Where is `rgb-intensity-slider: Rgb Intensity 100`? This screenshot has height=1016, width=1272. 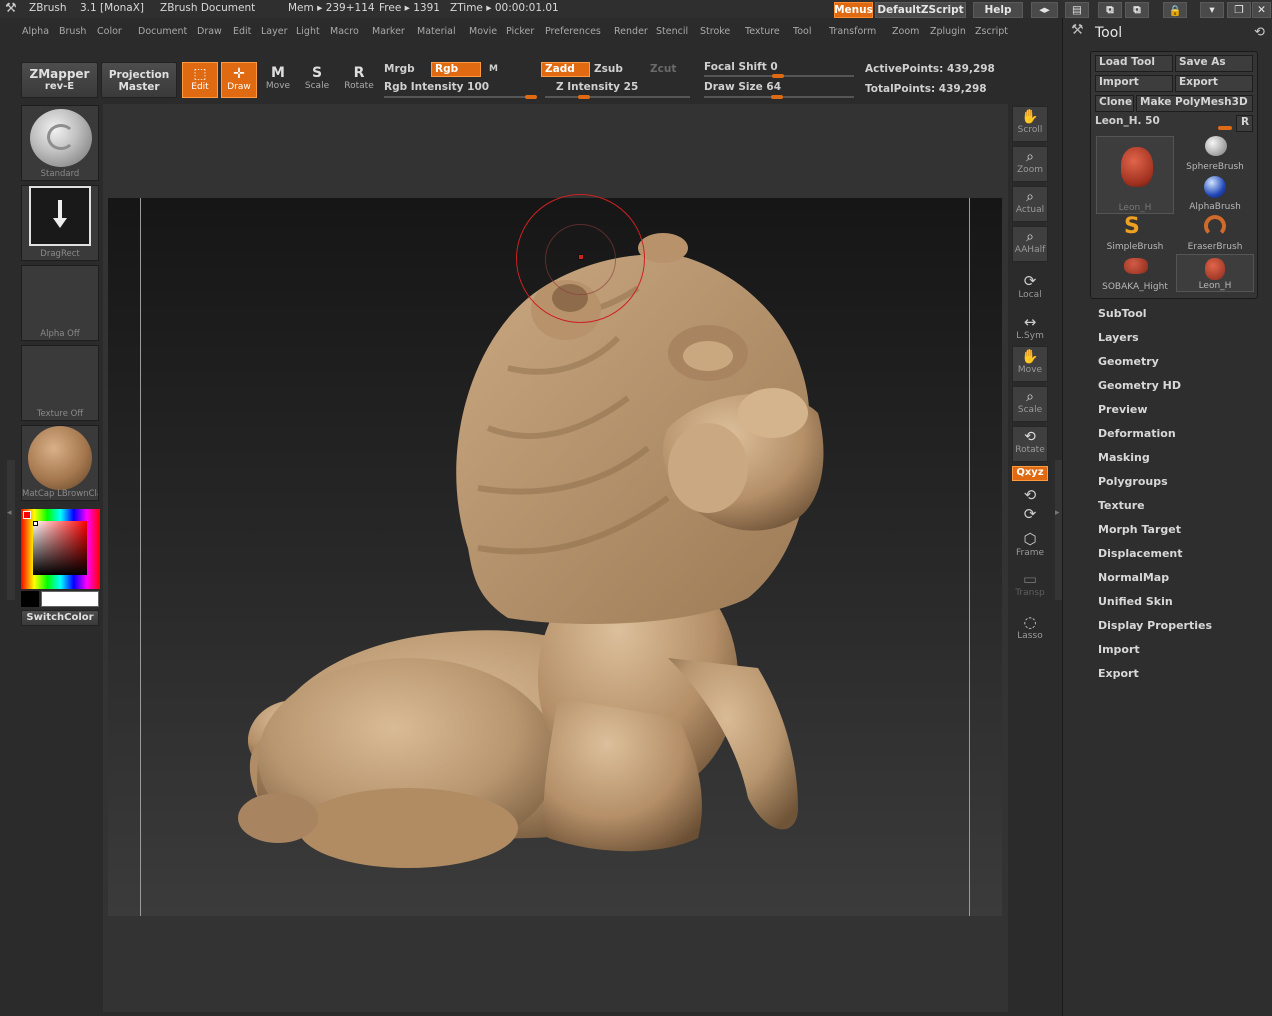 rgb-intensity-slider: Rgb Intensity 100 is located at coordinates (436, 87).